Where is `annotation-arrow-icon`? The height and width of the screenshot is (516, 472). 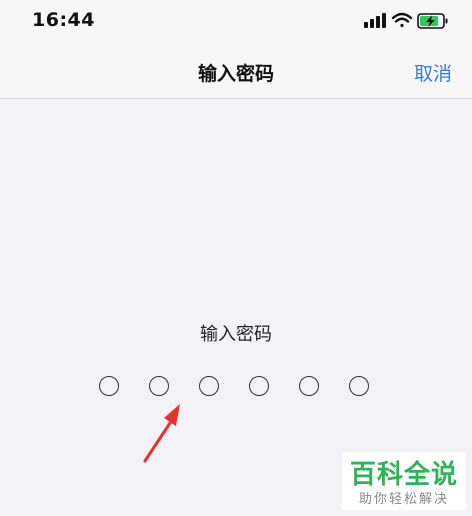 annotation-arrow-icon is located at coordinates (161, 433).